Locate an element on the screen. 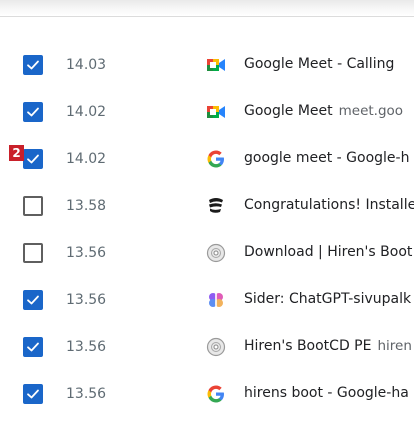 Image resolution: width=414 pixels, height=426 pixels. page-title-text: google meet - Google-h is located at coordinates (327, 158).